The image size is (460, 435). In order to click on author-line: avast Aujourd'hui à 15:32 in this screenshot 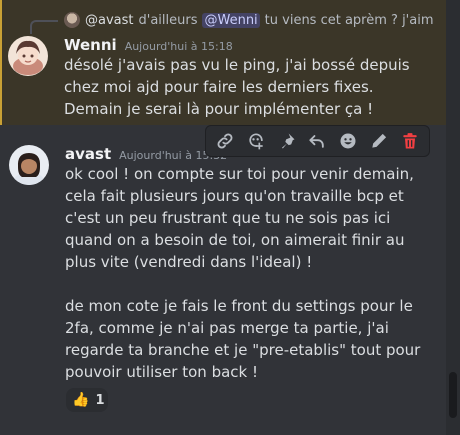, I will do `click(146, 154)`.